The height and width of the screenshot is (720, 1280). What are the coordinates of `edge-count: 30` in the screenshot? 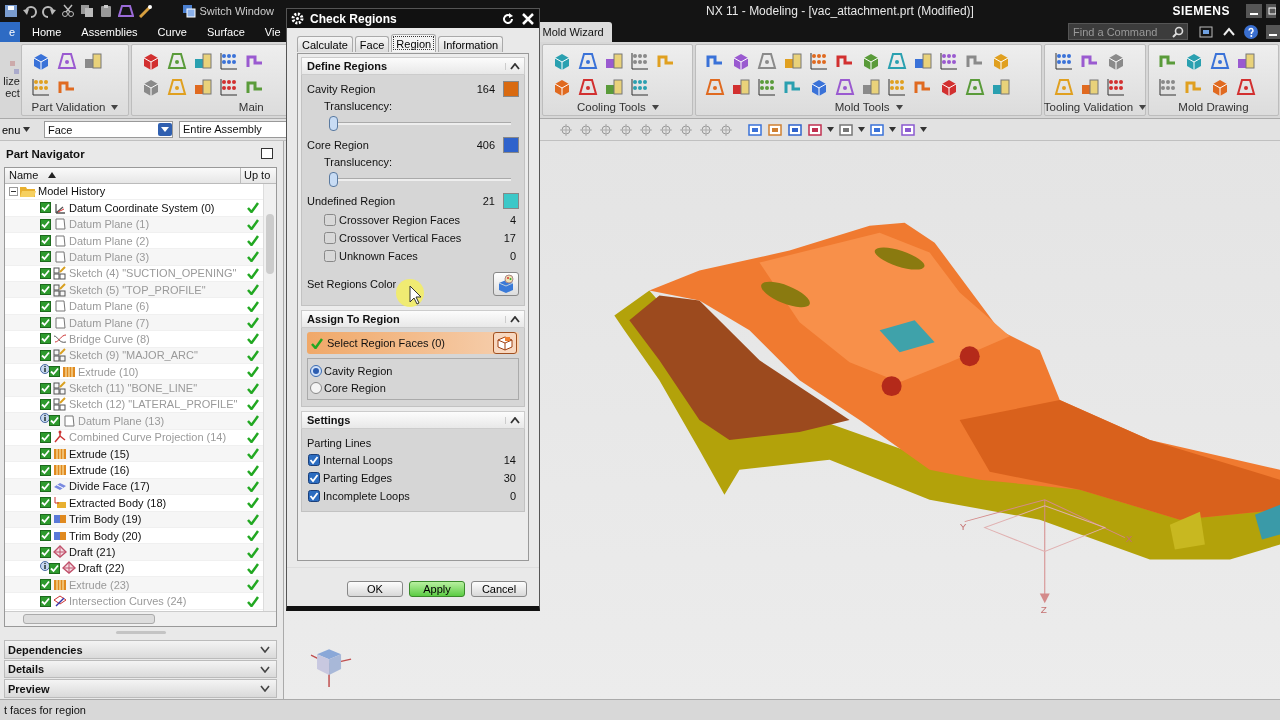 It's located at (509, 478).